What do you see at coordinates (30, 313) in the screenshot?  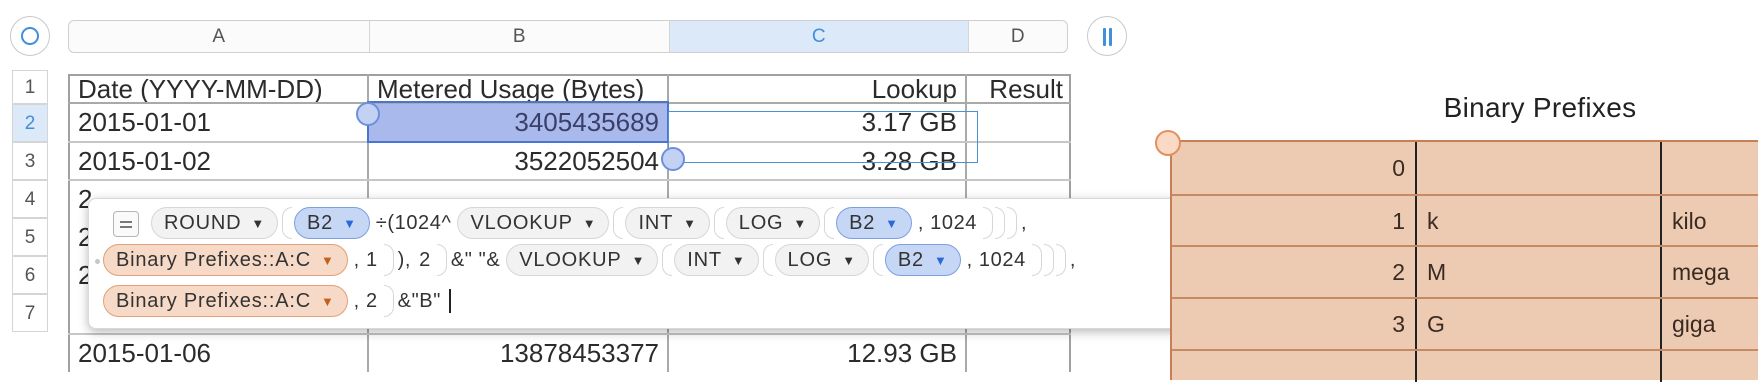 I see `row-header-7: 7` at bounding box center [30, 313].